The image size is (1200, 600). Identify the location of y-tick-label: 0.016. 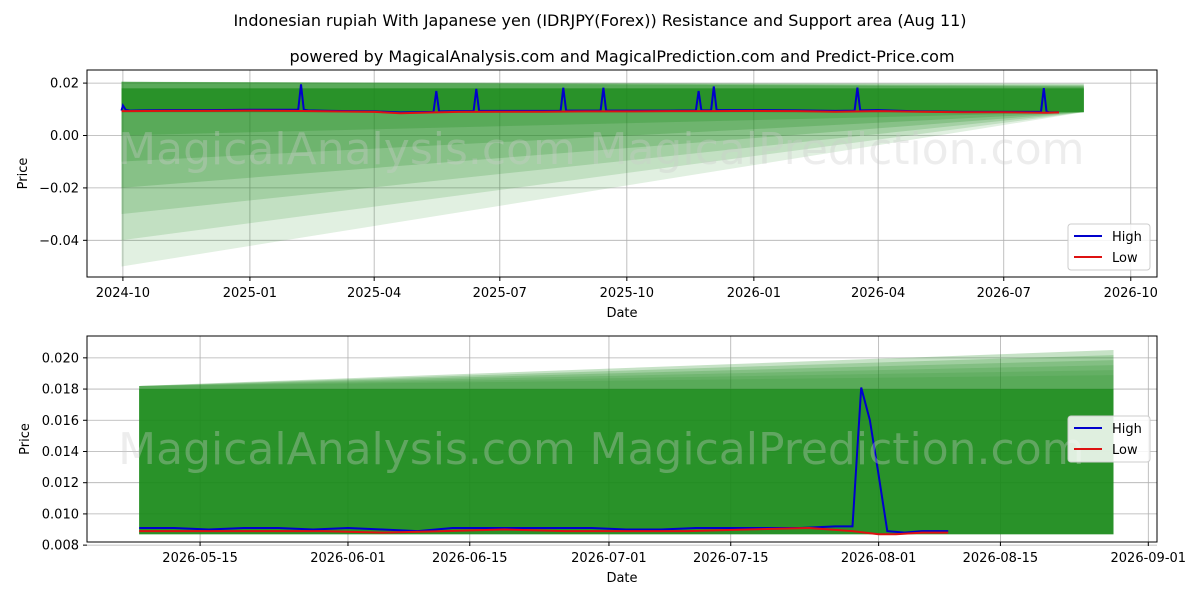
(60, 421).